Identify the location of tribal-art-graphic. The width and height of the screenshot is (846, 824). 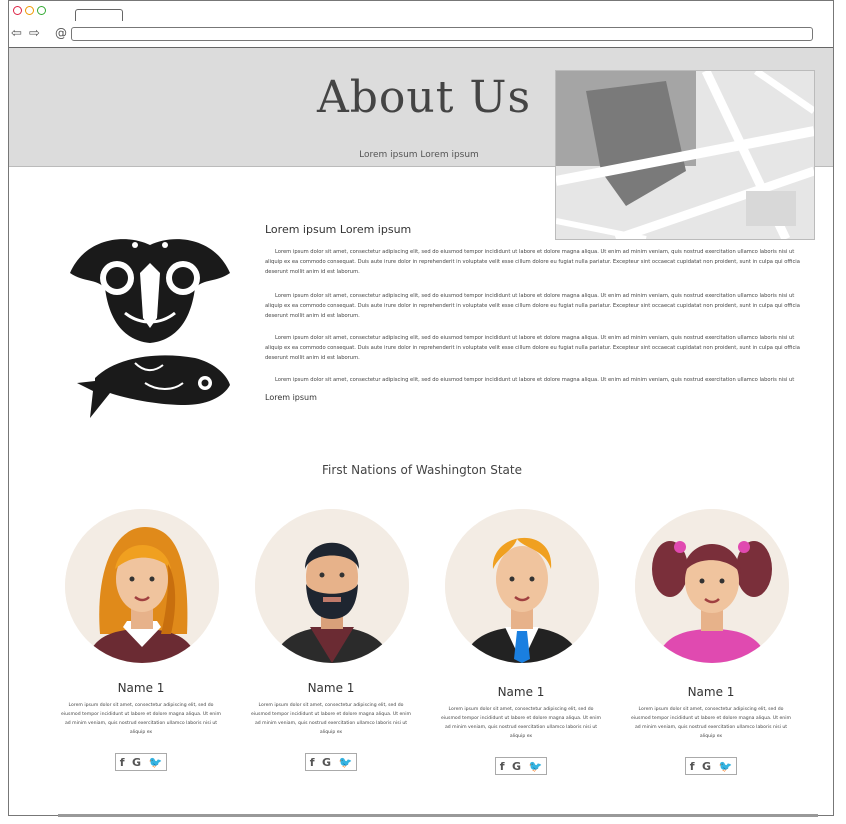
(150, 328).